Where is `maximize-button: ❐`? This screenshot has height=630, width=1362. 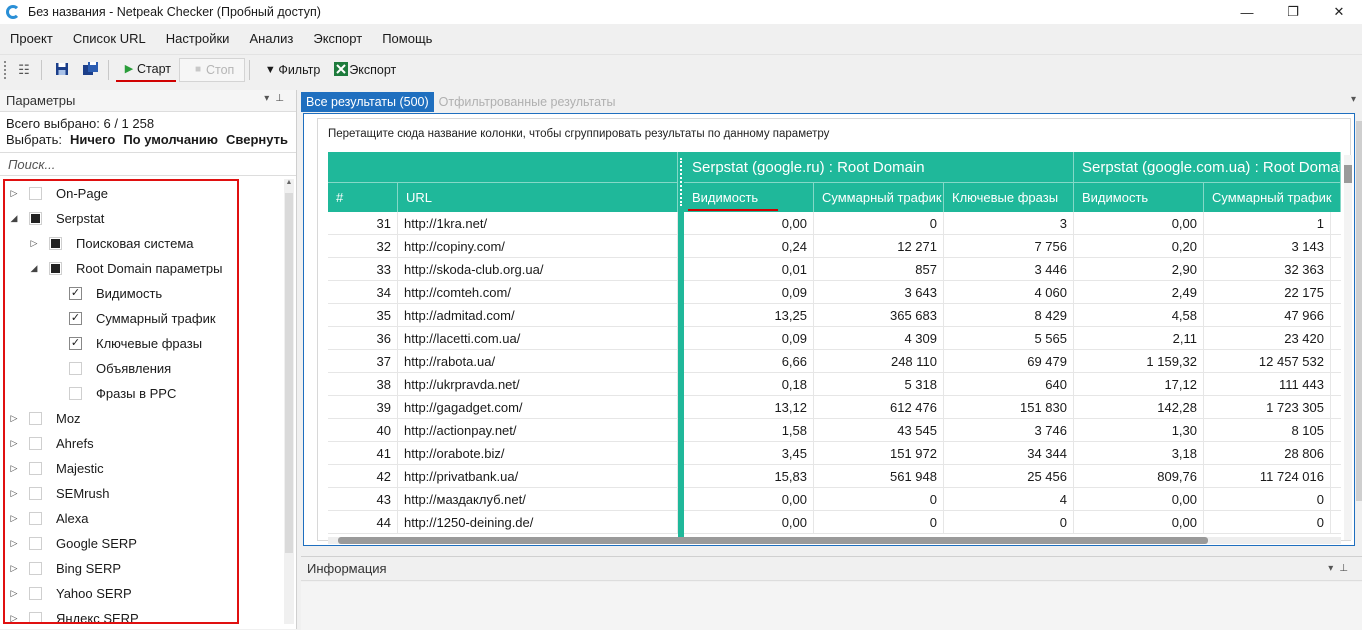 maximize-button: ❐ is located at coordinates (1293, 12).